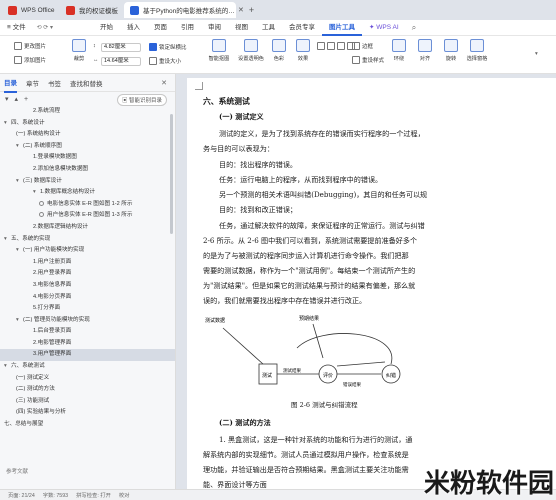  What do you see at coordinates (536, 54) in the screenshot?
I see `ribbon-expand-icon: ▾` at bounding box center [536, 54].